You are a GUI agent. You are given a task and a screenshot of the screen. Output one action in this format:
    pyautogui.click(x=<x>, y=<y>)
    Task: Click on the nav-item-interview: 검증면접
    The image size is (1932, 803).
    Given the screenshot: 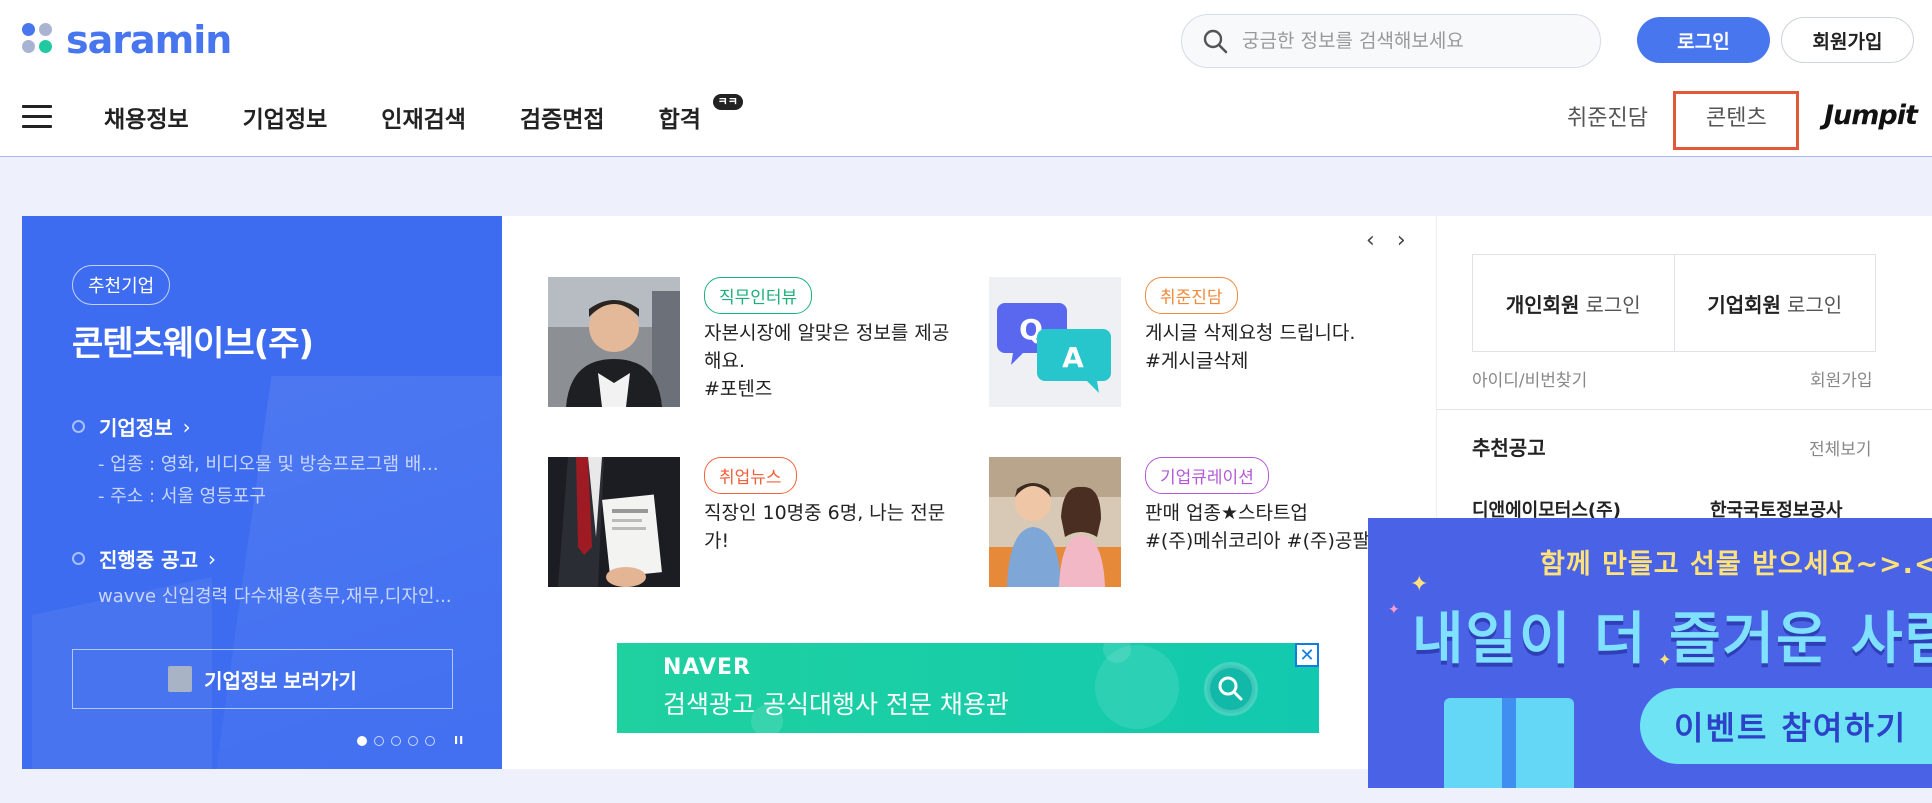 What is the action you would take?
    pyautogui.click(x=562, y=117)
    